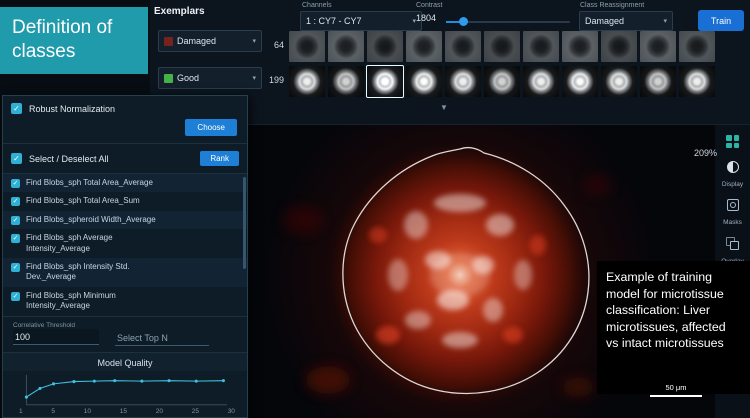 The image size is (750, 418). I want to click on feature-row: Find Blobs_sph Total Area_Sum, so click(125, 201).